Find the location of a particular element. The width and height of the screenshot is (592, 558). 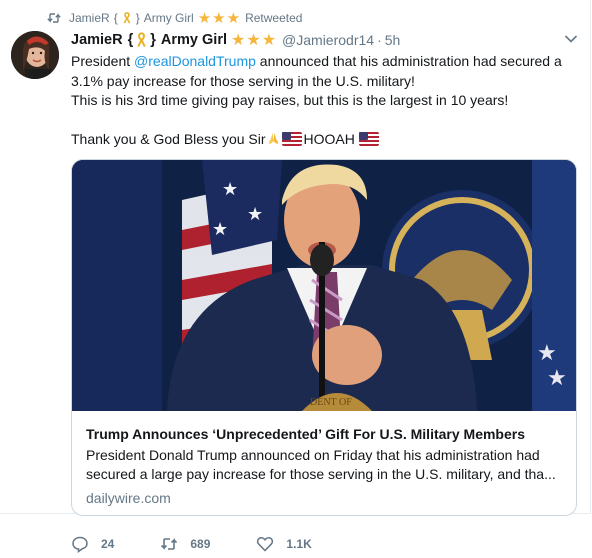

avatar-image is located at coordinates (35, 55).